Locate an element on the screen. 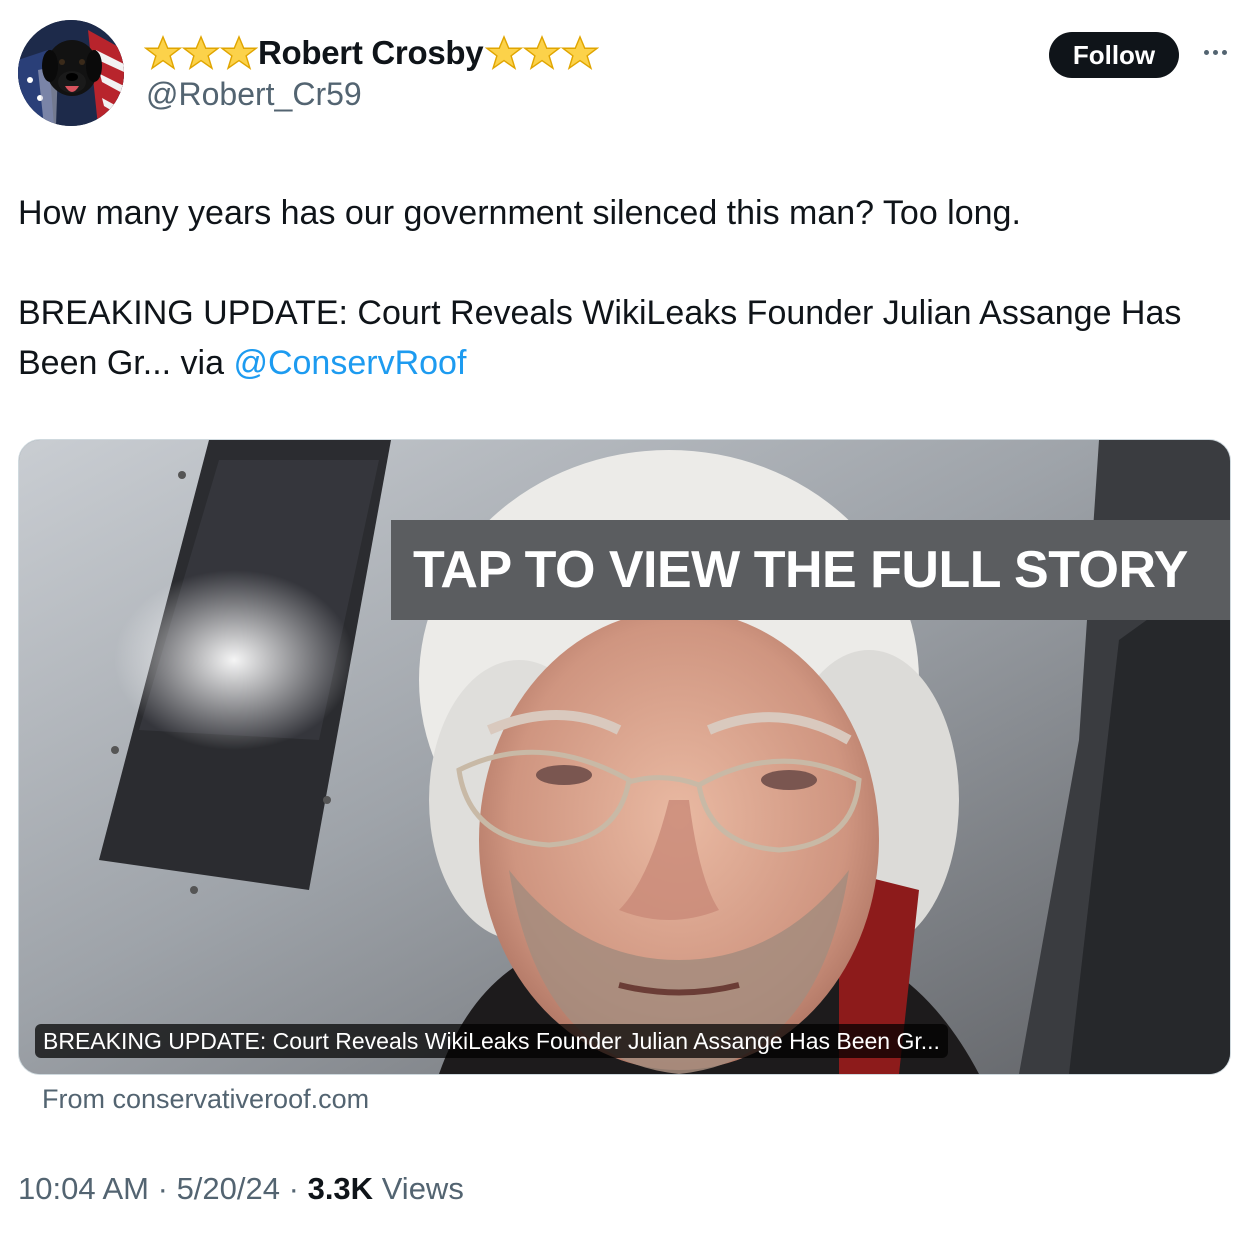  mention-link: @ConservRoof is located at coordinates (349, 363).